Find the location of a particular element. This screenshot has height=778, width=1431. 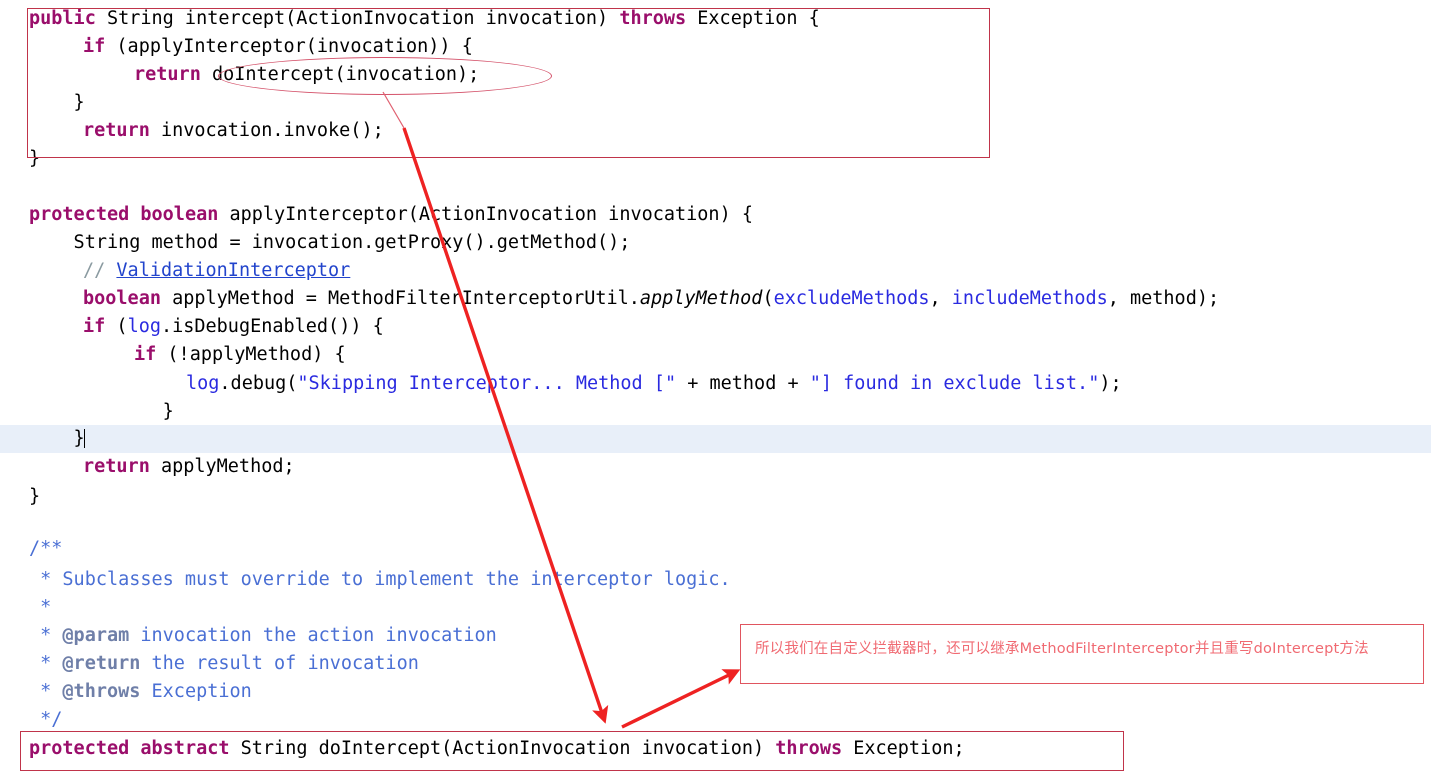

code-text: (!applyMethod) { is located at coordinates (251, 354).